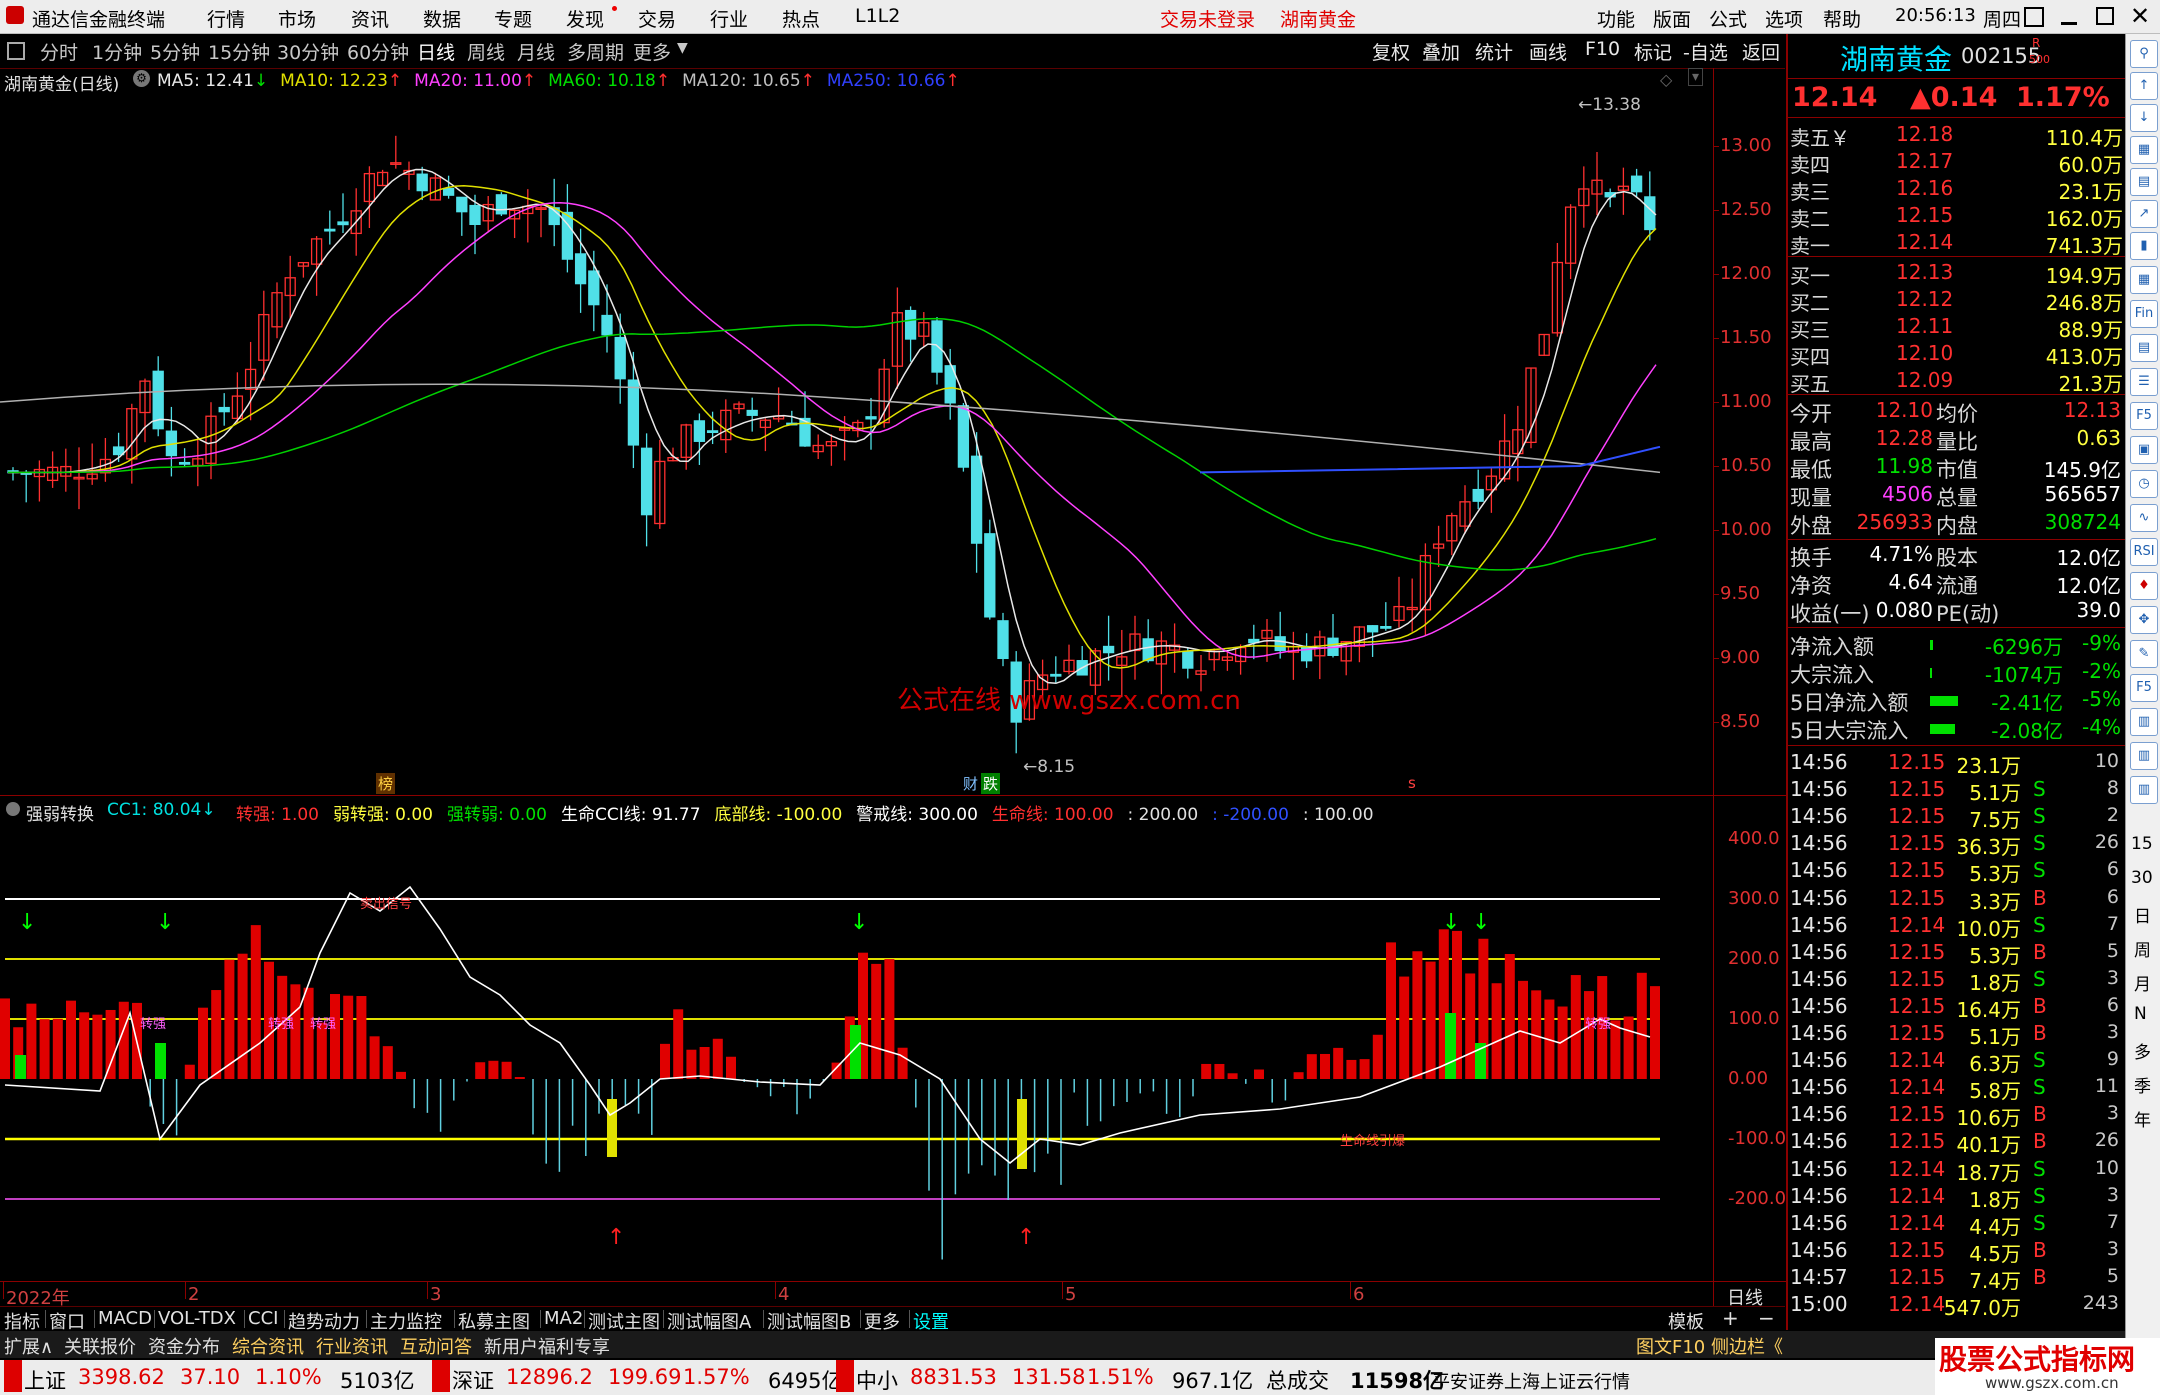 Image resolution: width=2160 pixels, height=1395 pixels. What do you see at coordinates (1924, 272) in the screenshot?
I see `bid-price: 12.13` at bounding box center [1924, 272].